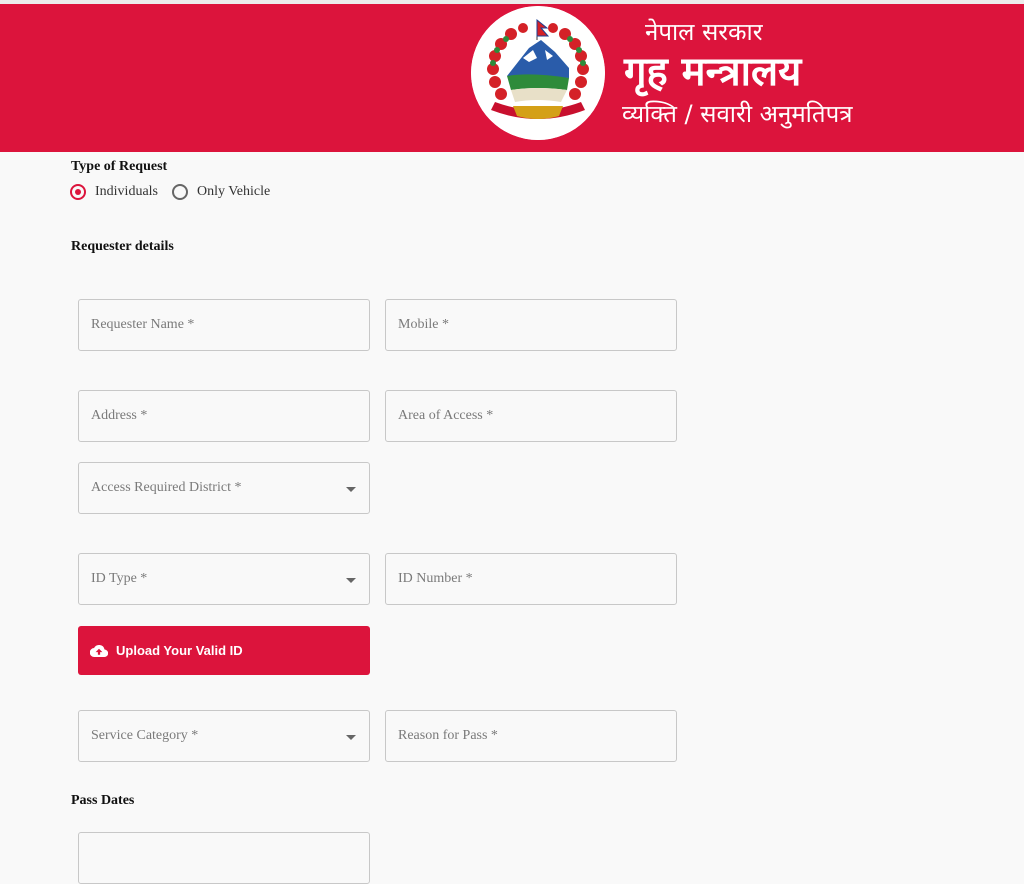 The image size is (1024, 884). I want to click on id-type-select-label: ID Type *, so click(119, 578).